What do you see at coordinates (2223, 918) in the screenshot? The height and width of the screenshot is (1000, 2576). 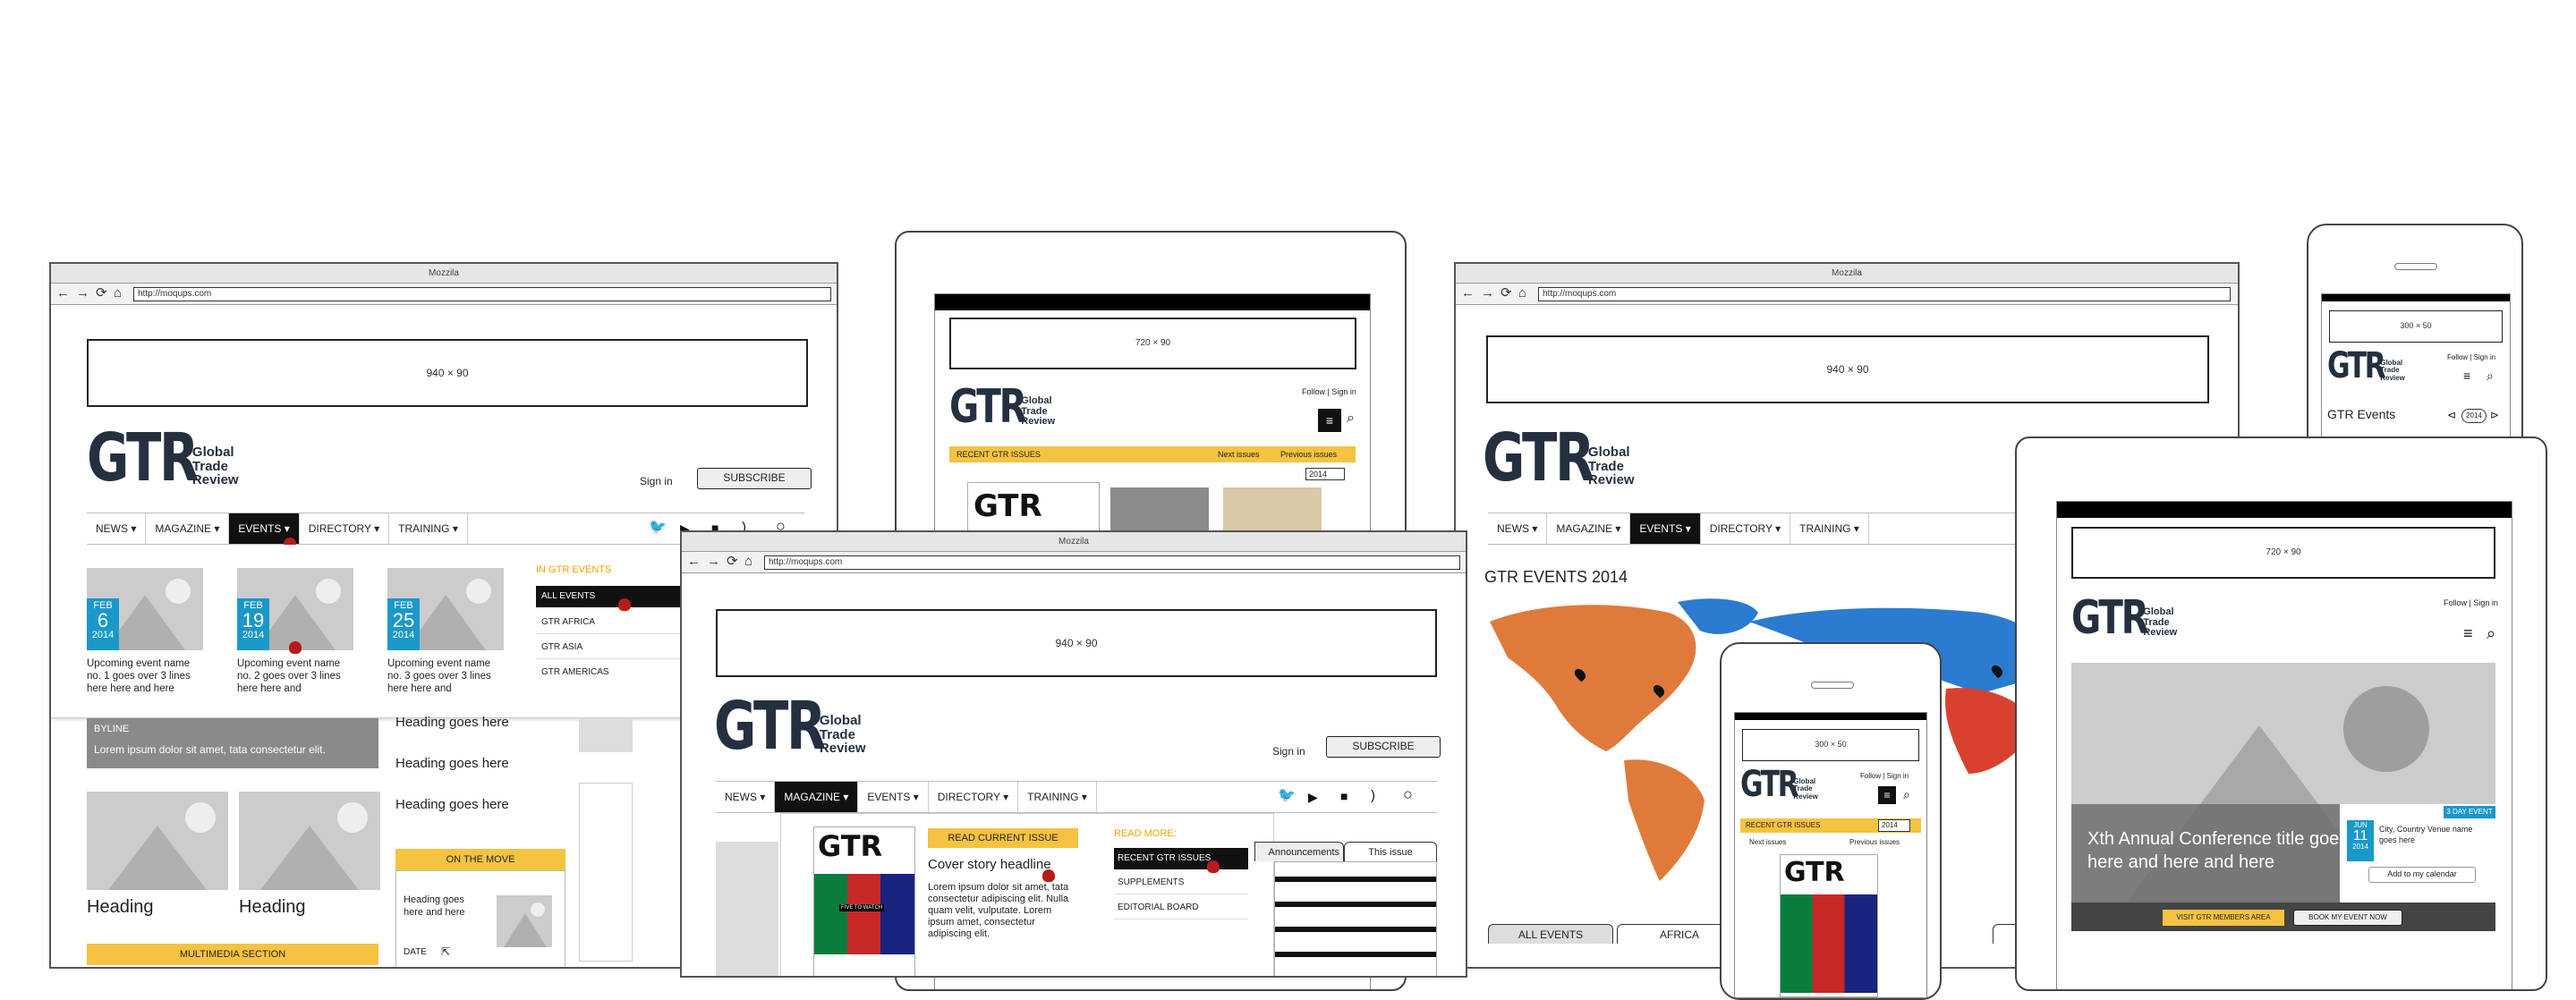 I see `visit-members-area-button: VISIT GTR MEMBERS AREA` at bounding box center [2223, 918].